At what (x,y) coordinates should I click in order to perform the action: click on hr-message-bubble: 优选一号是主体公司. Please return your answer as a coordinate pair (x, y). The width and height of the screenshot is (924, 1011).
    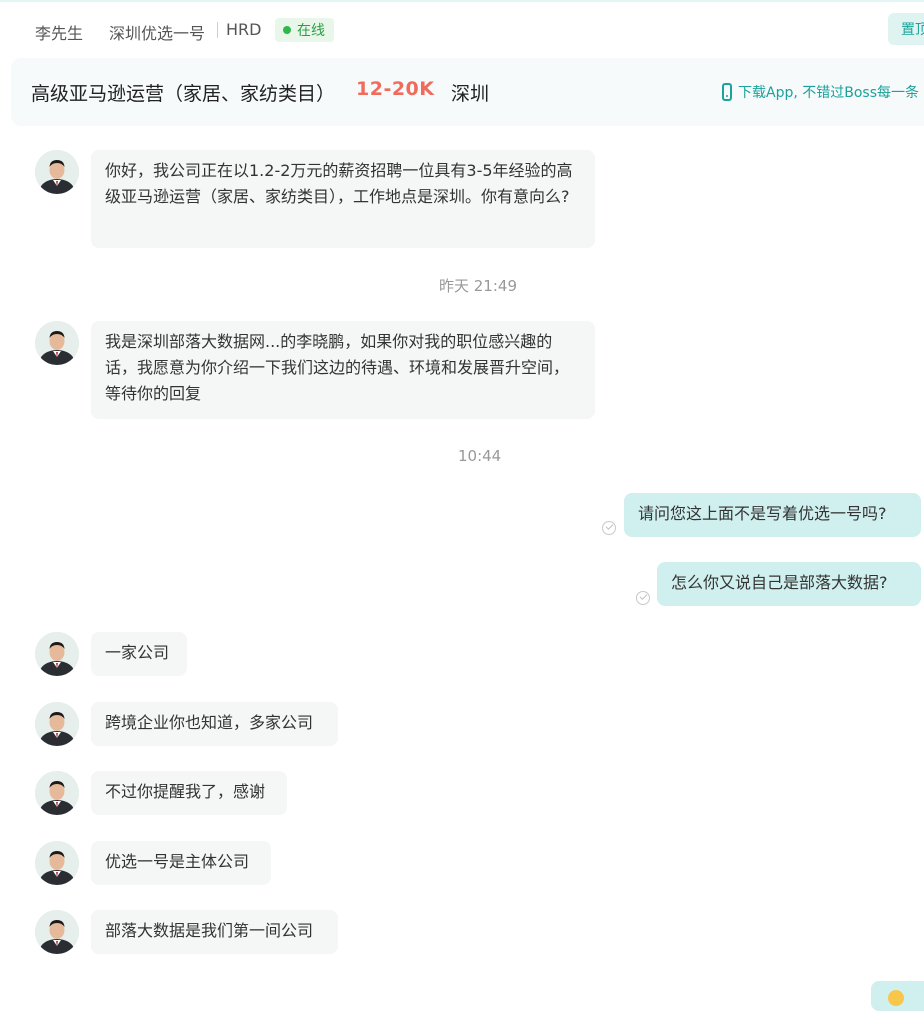
    Looking at the image, I should click on (181, 863).